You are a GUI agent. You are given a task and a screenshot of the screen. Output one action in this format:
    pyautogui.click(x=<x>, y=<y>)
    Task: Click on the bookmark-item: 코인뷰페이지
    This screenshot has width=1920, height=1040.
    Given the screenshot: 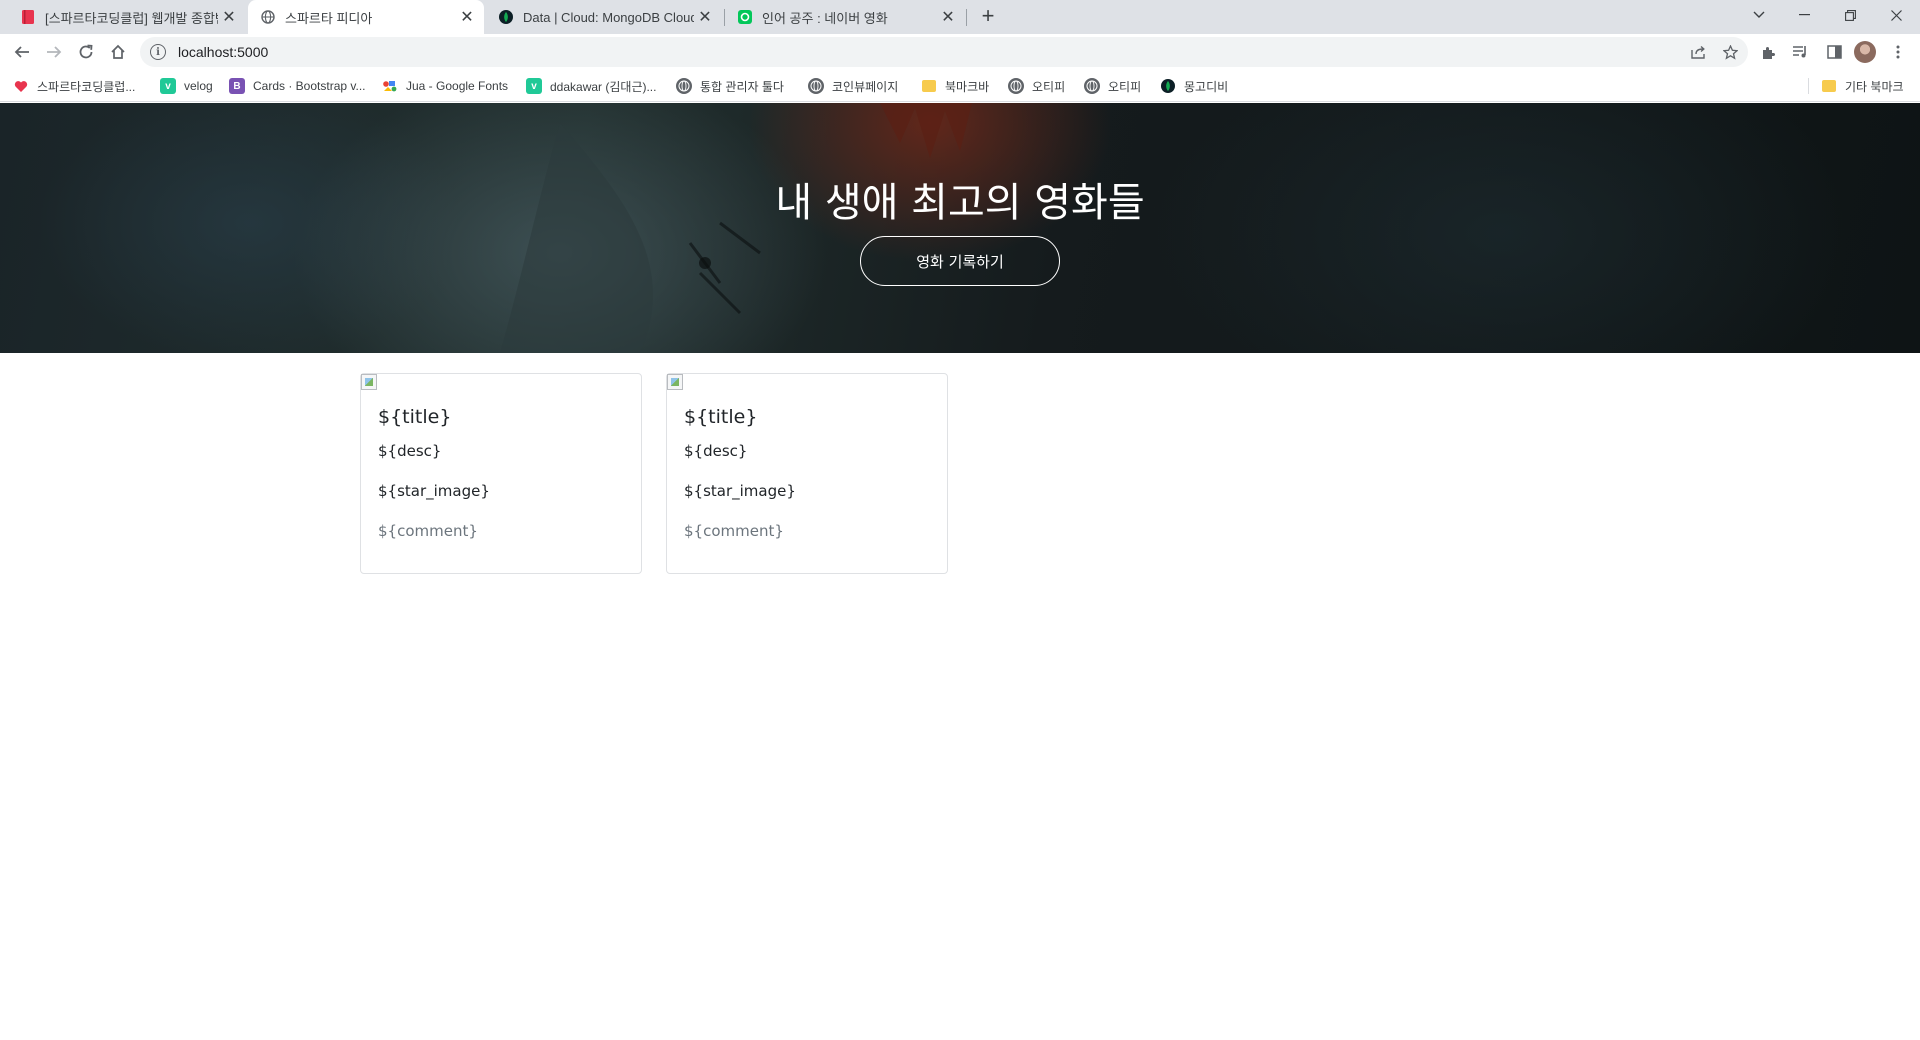 What is the action you would take?
    pyautogui.click(x=853, y=86)
    